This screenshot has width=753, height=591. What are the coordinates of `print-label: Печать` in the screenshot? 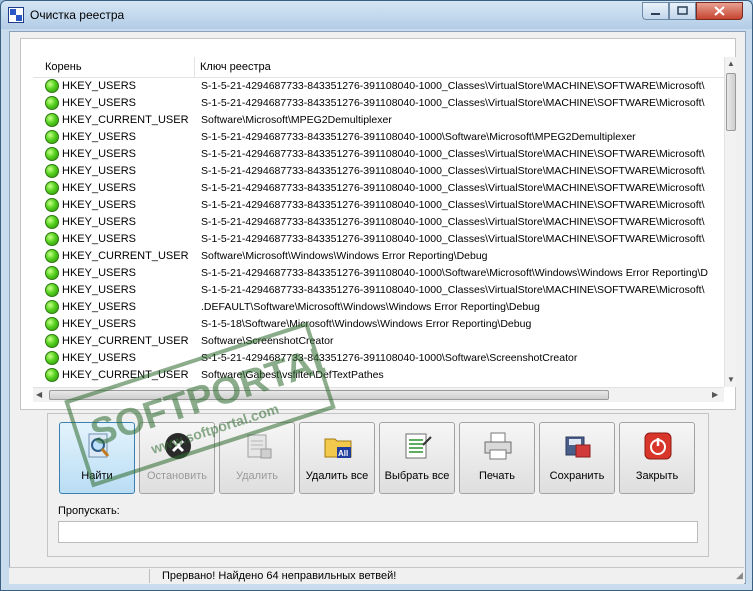 It's located at (497, 476).